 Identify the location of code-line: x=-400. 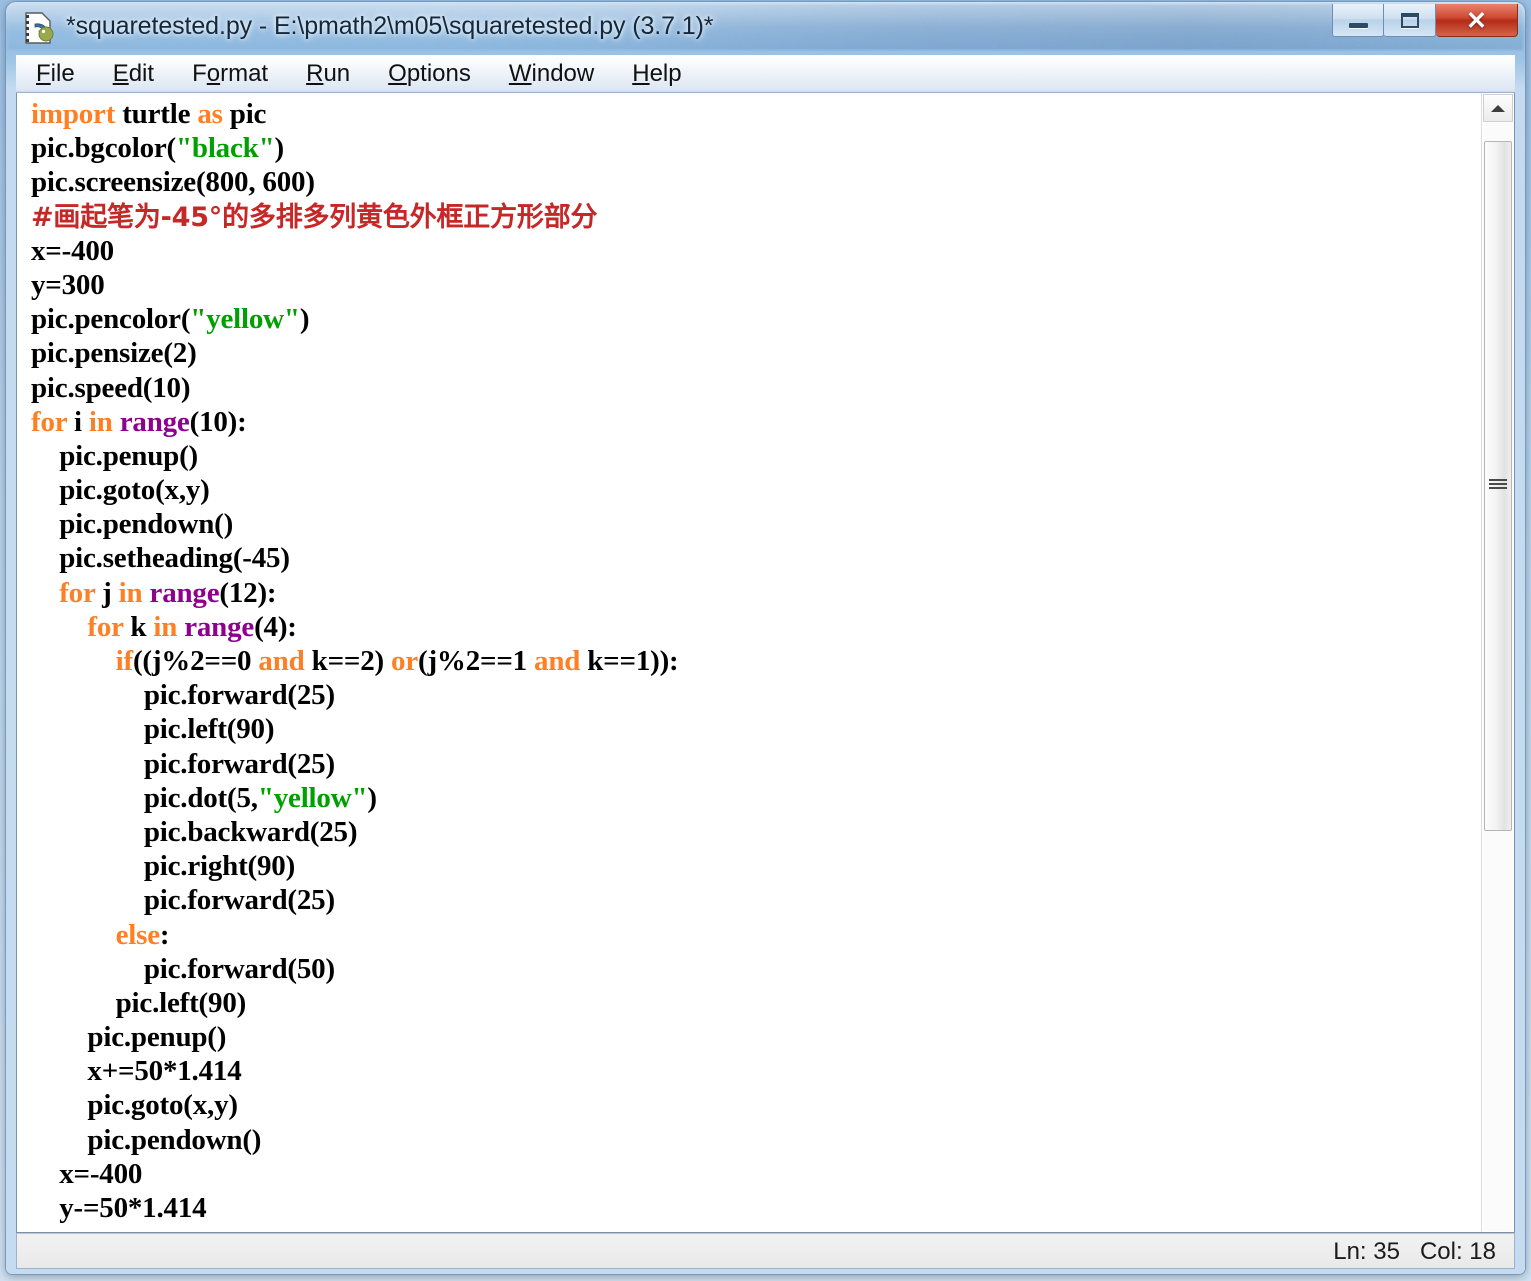
(757, 1174).